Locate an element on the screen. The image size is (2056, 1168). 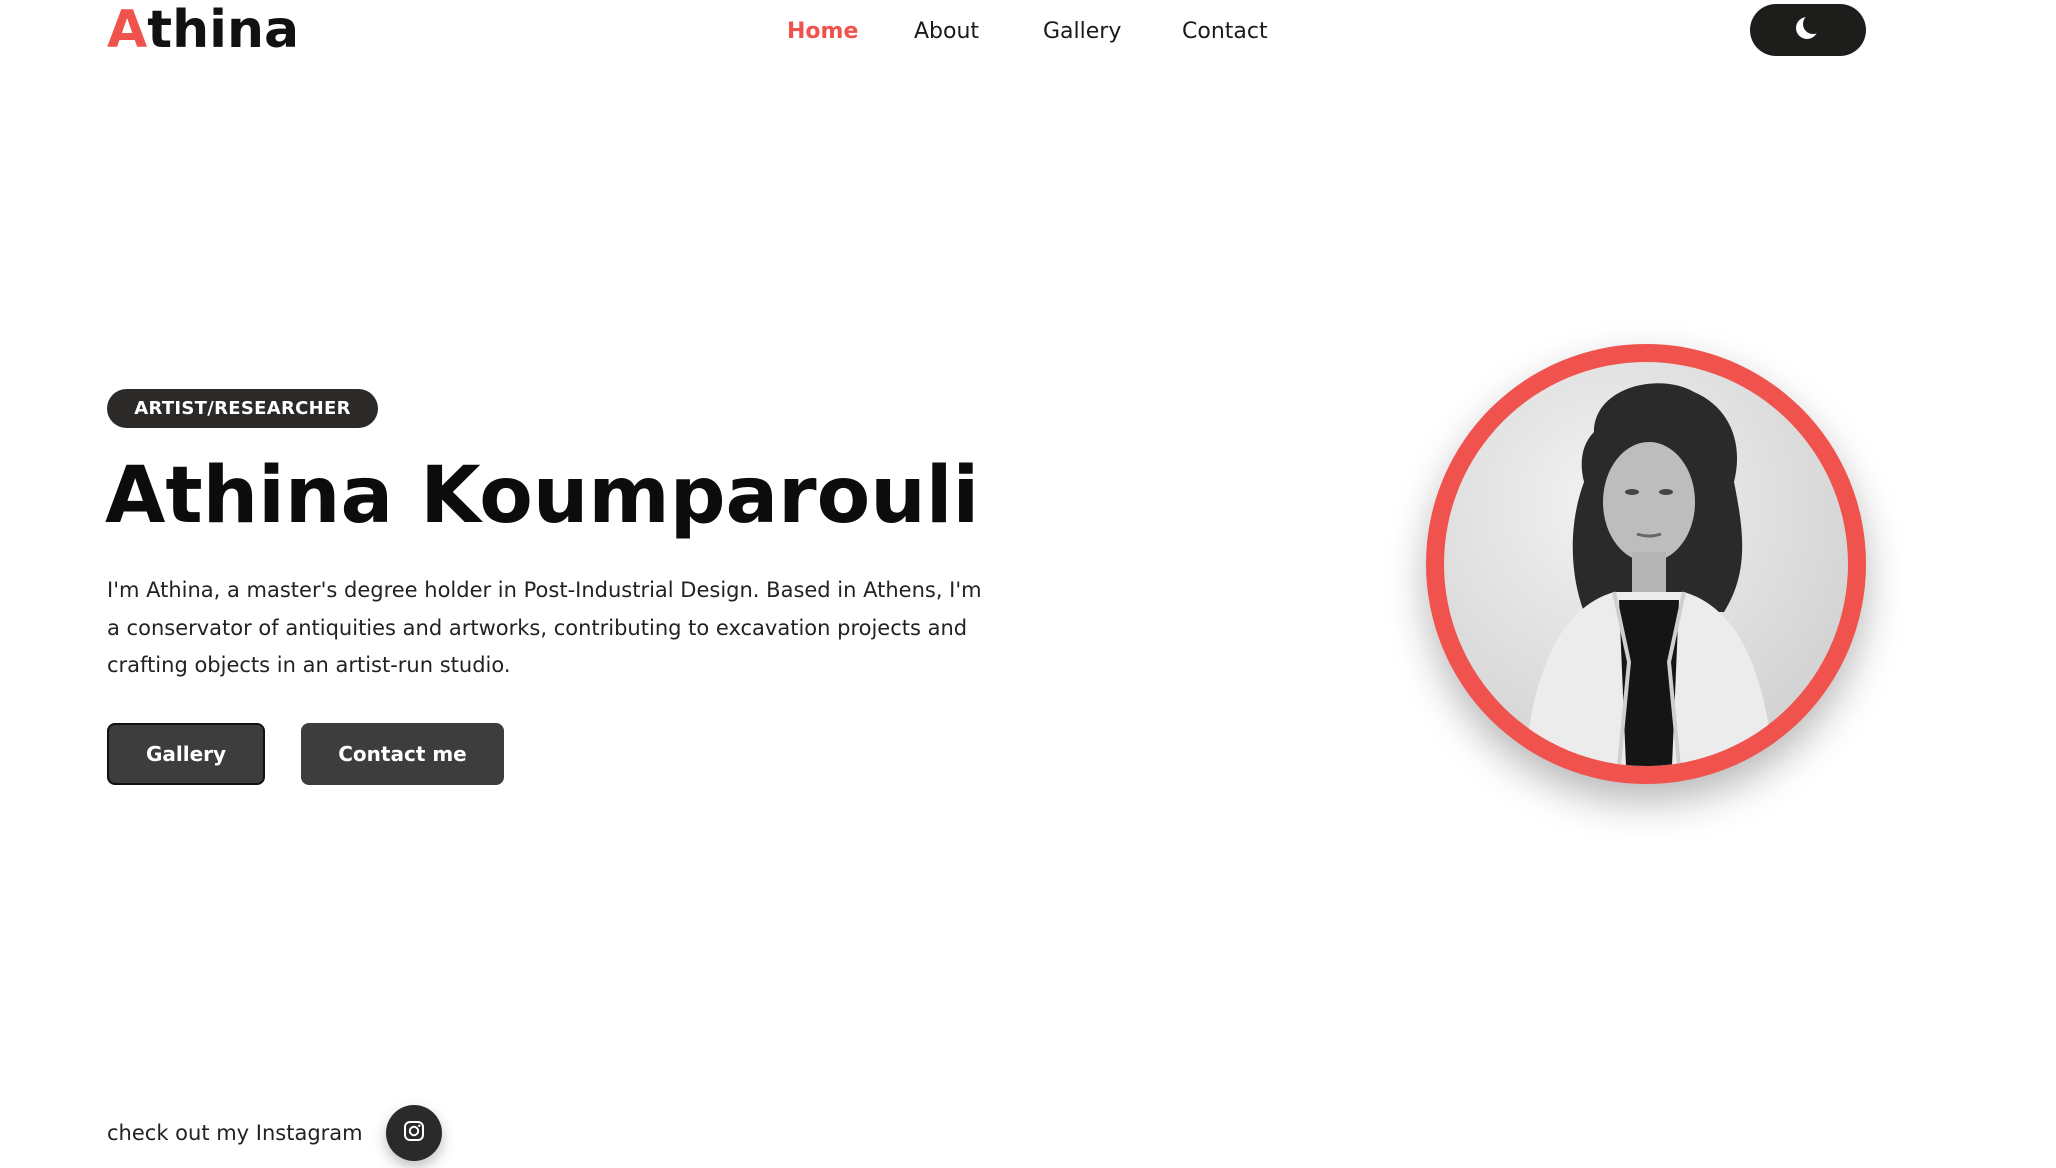
nav-about: About is located at coordinates (946, 32).